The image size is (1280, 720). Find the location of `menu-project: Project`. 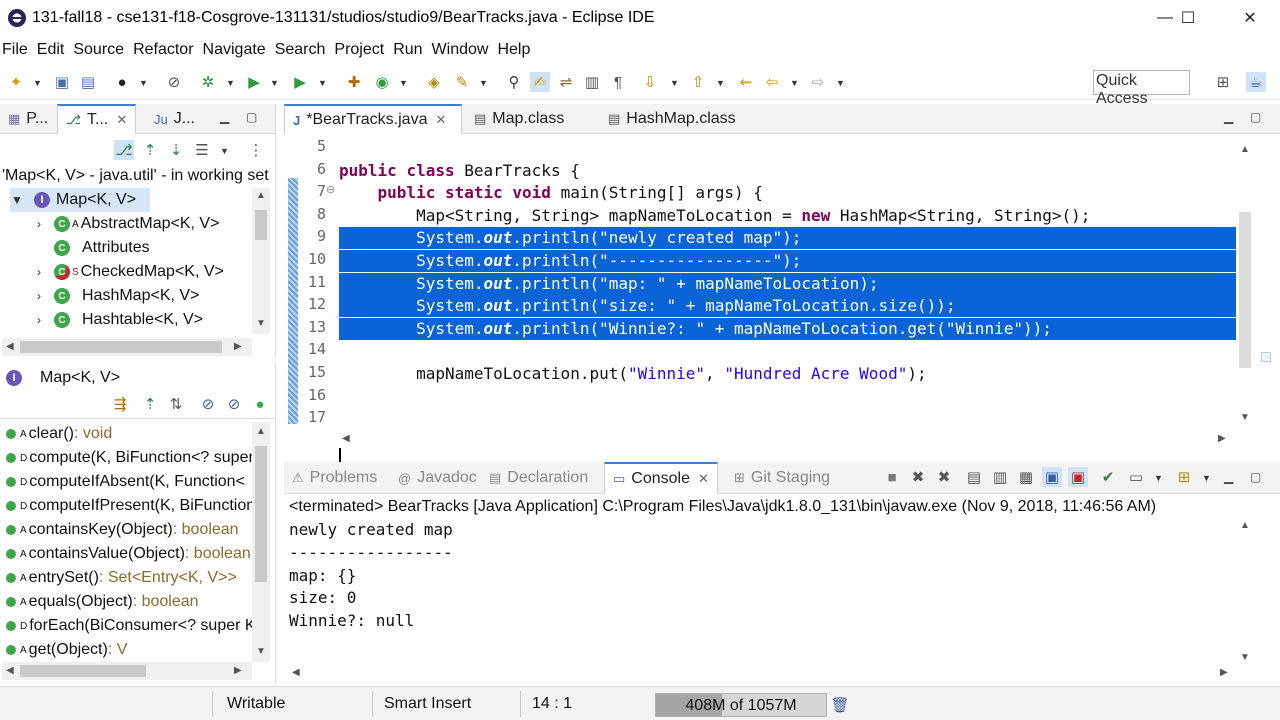

menu-project: Project is located at coordinates (360, 50).